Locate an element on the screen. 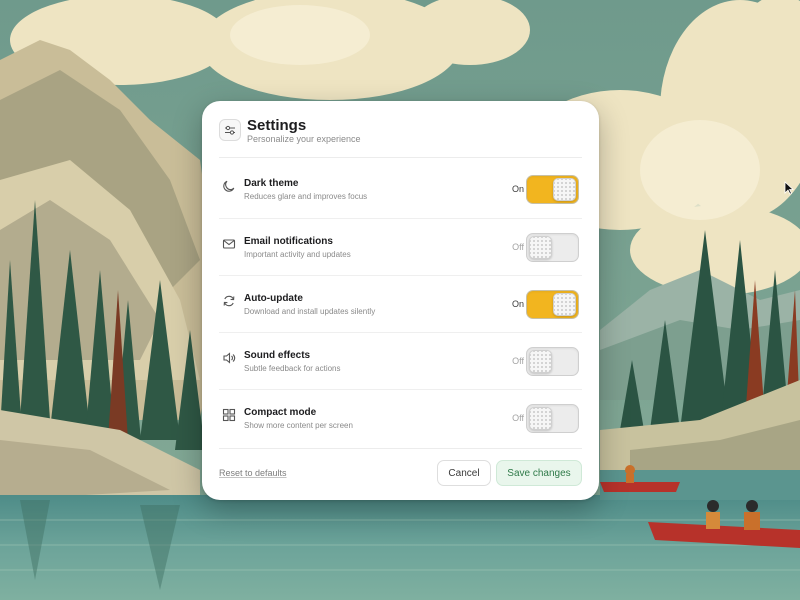  refresh-icon is located at coordinates (229, 301).